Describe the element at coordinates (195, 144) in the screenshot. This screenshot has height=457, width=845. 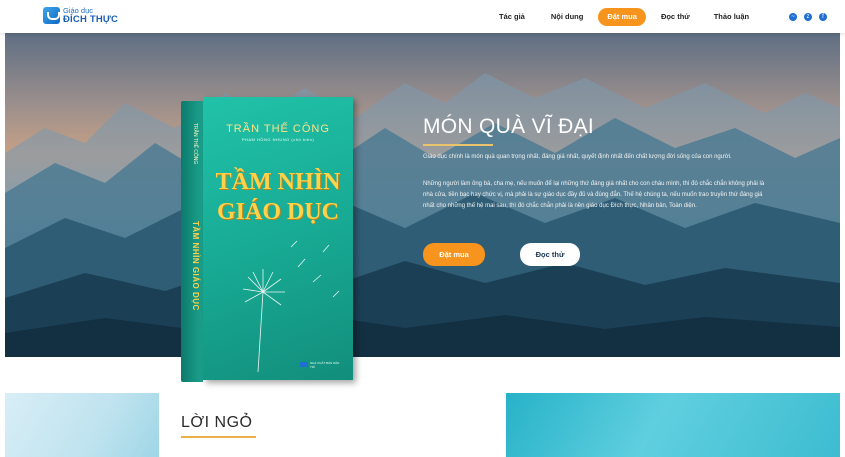
I see `spine-author: TRẦN THẾ CÔNG` at that location.